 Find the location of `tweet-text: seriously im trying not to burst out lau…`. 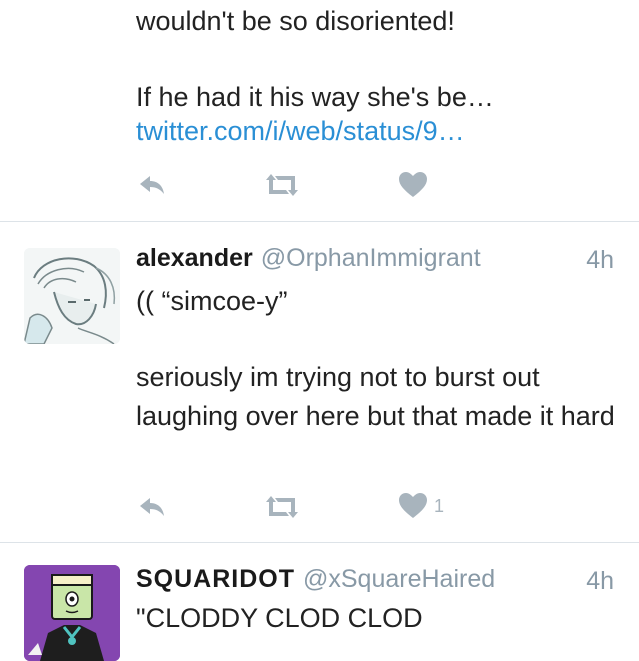

tweet-text: seriously im trying not to burst out lau… is located at coordinates (375, 396).